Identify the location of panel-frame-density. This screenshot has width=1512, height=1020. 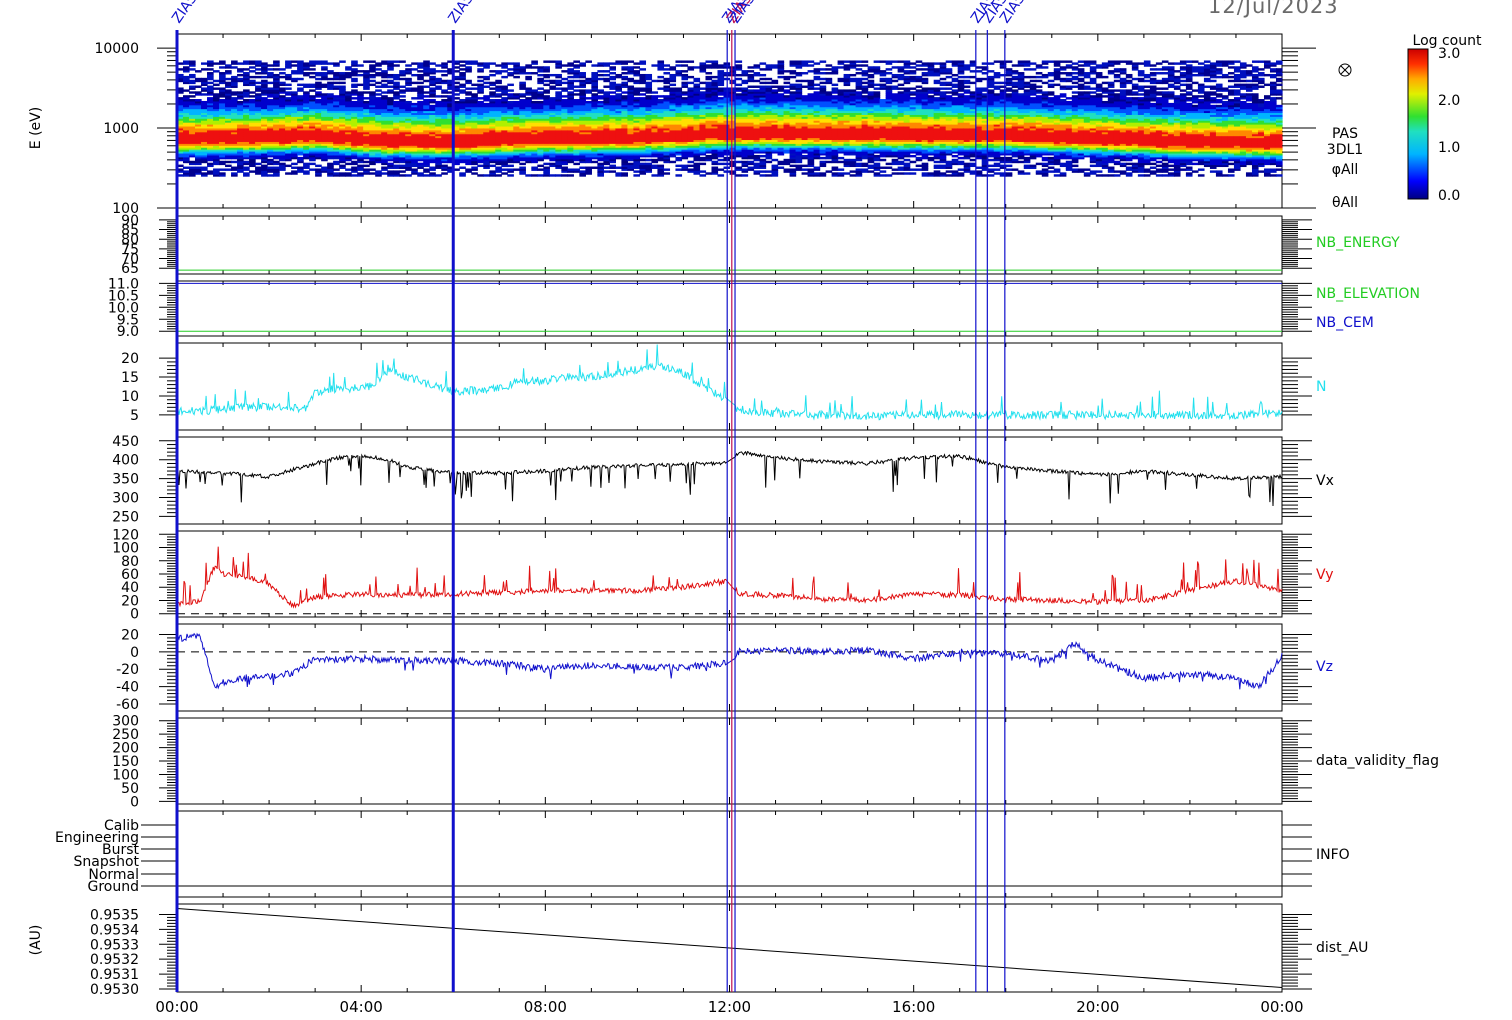
(729, 386).